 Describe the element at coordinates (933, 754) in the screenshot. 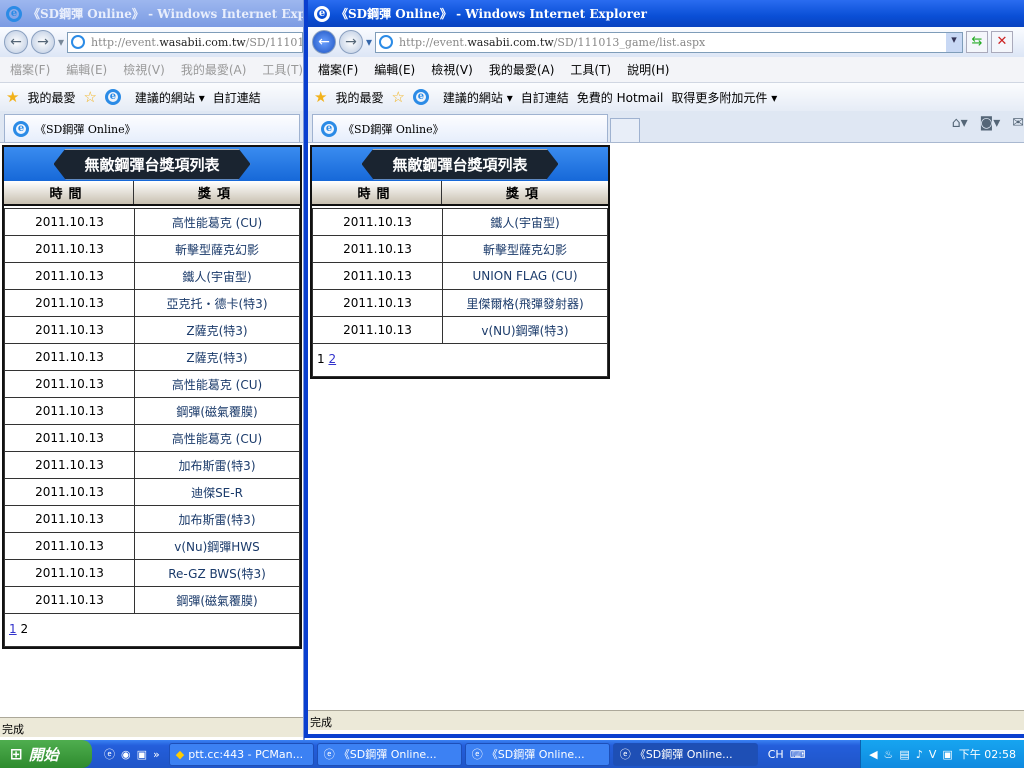

I see `antivirus-icon: V` at that location.